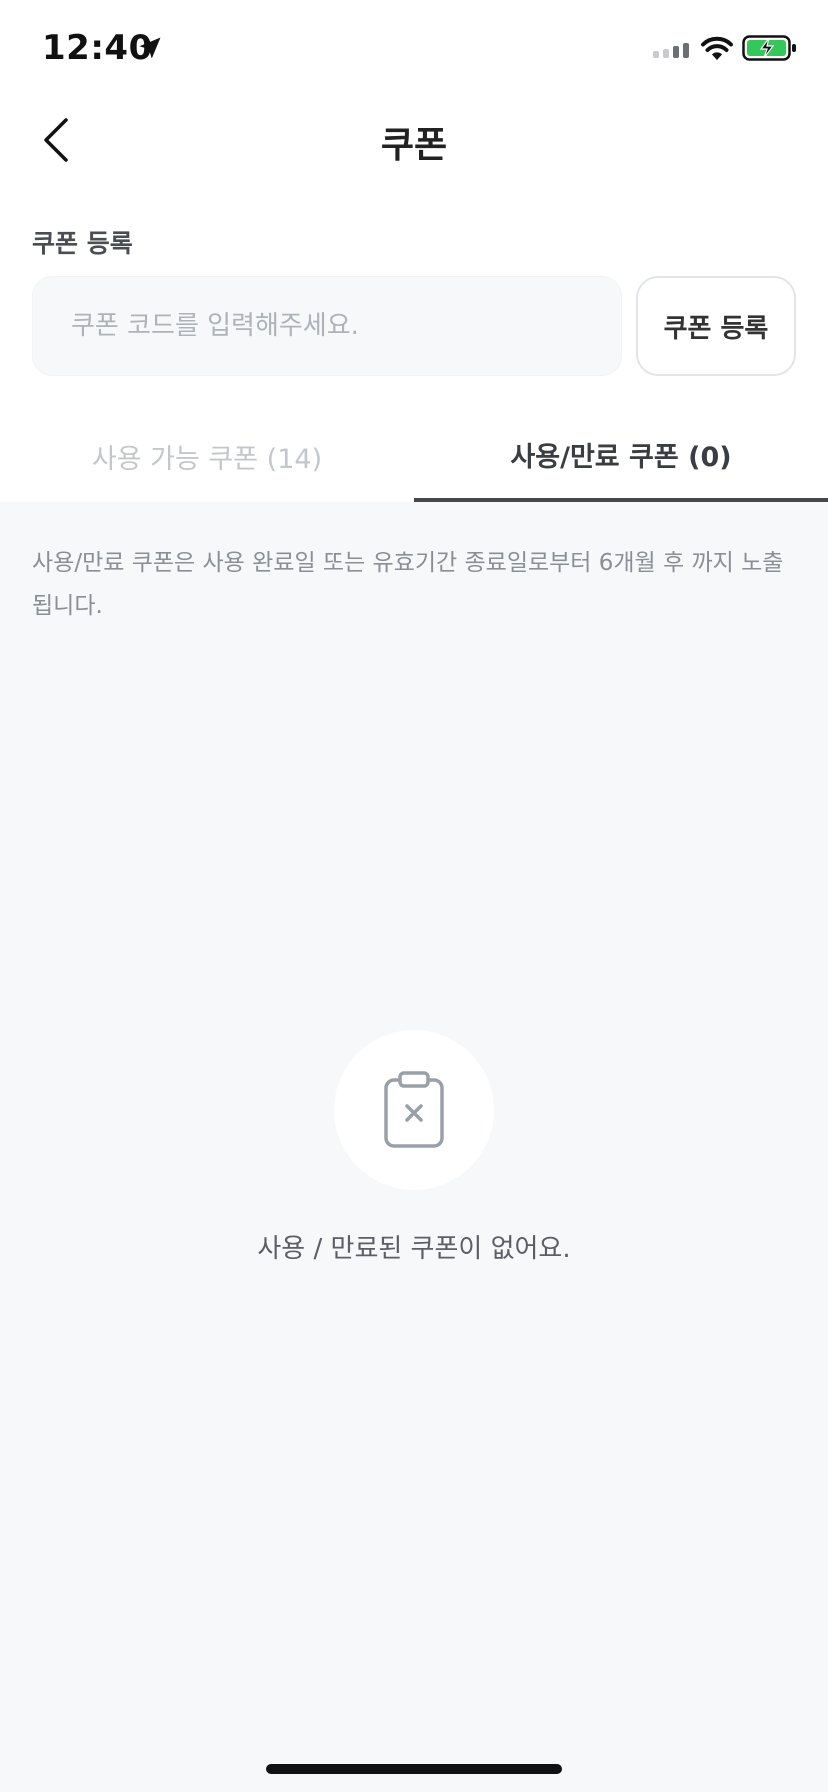 The image size is (828, 1792). I want to click on empty-state-icon-circle, so click(414, 1110).